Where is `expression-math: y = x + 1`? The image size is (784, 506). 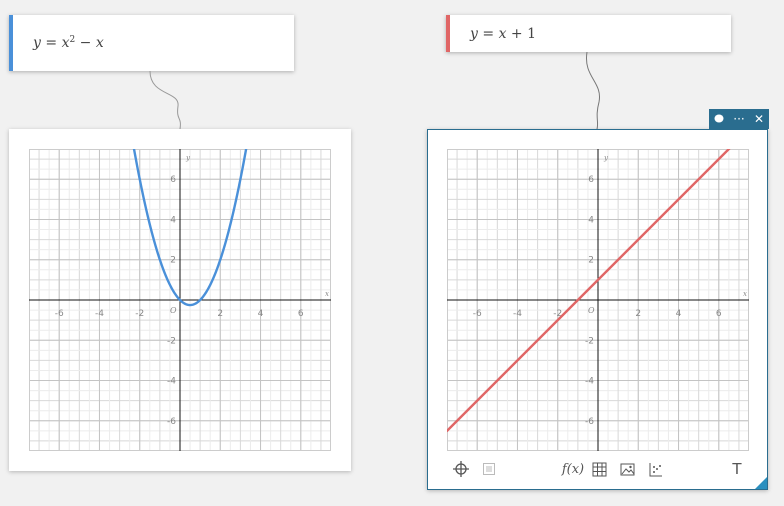 expression-math: y = x + 1 is located at coordinates (503, 33).